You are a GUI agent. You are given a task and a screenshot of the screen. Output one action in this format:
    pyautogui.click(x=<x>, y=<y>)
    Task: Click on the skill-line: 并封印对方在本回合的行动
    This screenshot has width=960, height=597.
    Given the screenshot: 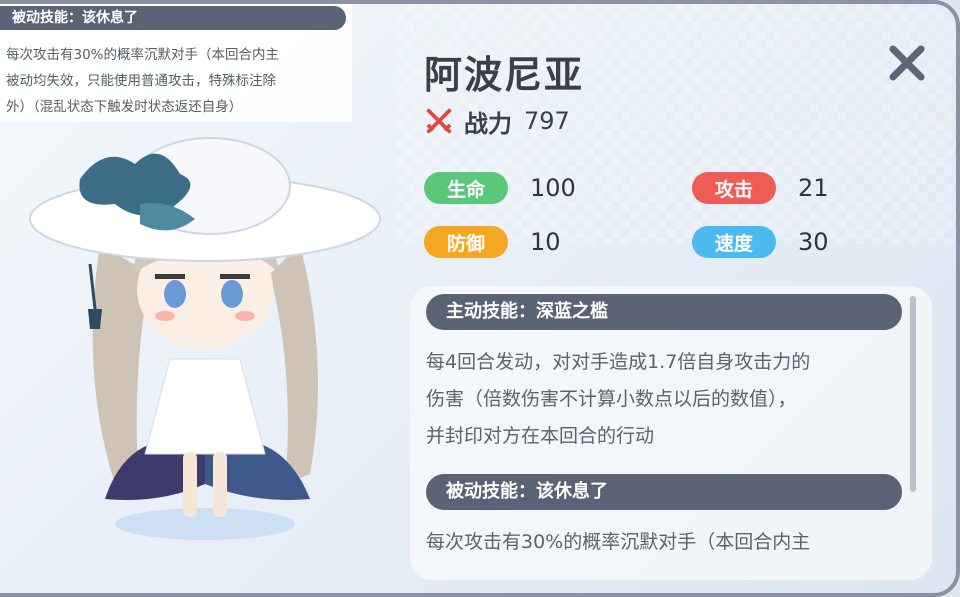 What is the action you would take?
    pyautogui.click(x=540, y=436)
    